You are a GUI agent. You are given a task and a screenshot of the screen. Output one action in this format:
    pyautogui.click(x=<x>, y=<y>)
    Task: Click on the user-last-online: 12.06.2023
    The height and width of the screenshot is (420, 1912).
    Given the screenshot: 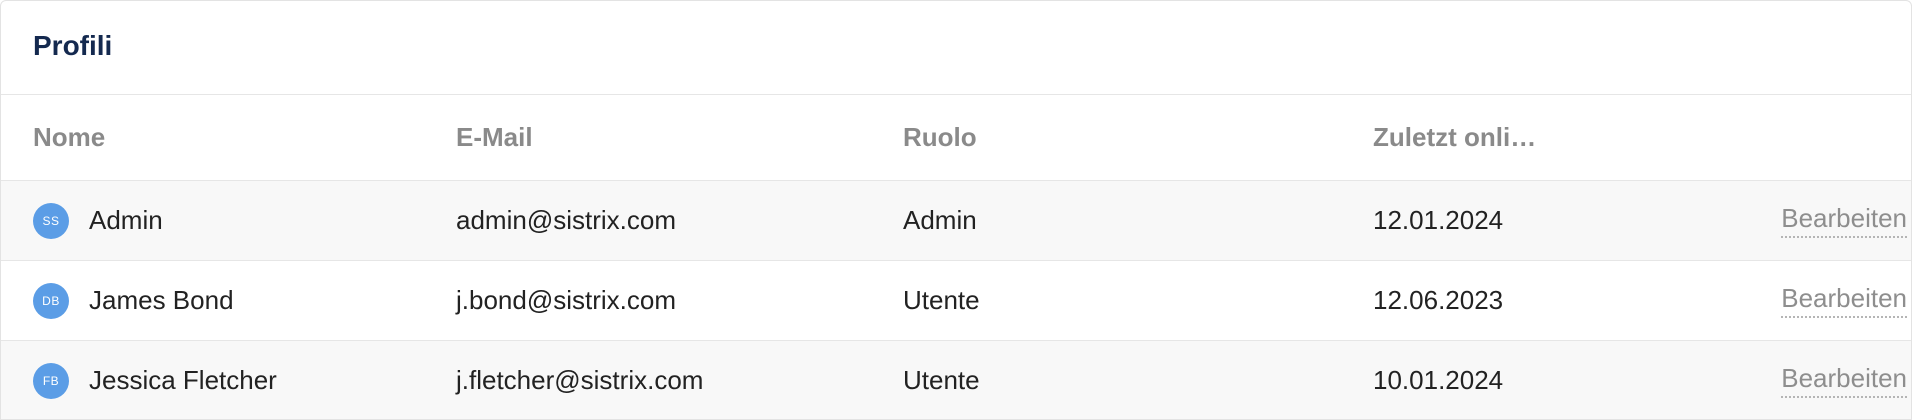 What is the action you would take?
    pyautogui.click(x=1438, y=300)
    